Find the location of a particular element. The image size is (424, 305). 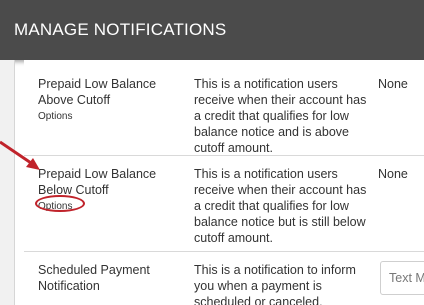

pointer-arrow-icon is located at coordinates (20, 155).